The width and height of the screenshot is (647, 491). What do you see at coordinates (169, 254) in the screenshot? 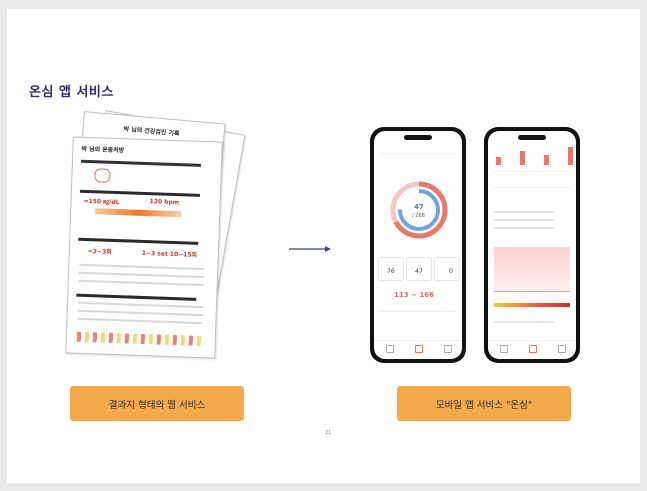
I see `paper-value-d: 1~3 set 10~15회` at bounding box center [169, 254].